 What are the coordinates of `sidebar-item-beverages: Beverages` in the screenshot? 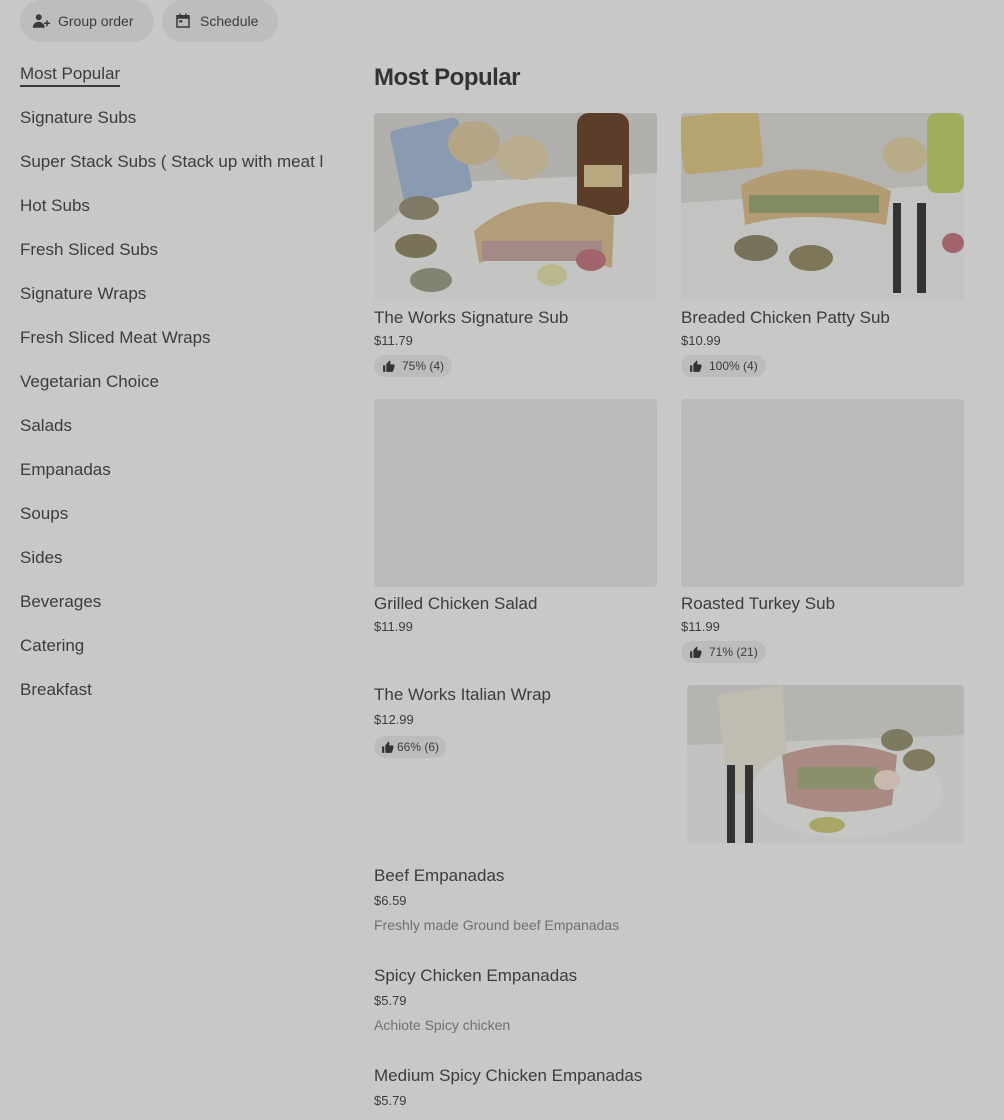 It's located at (185, 610).